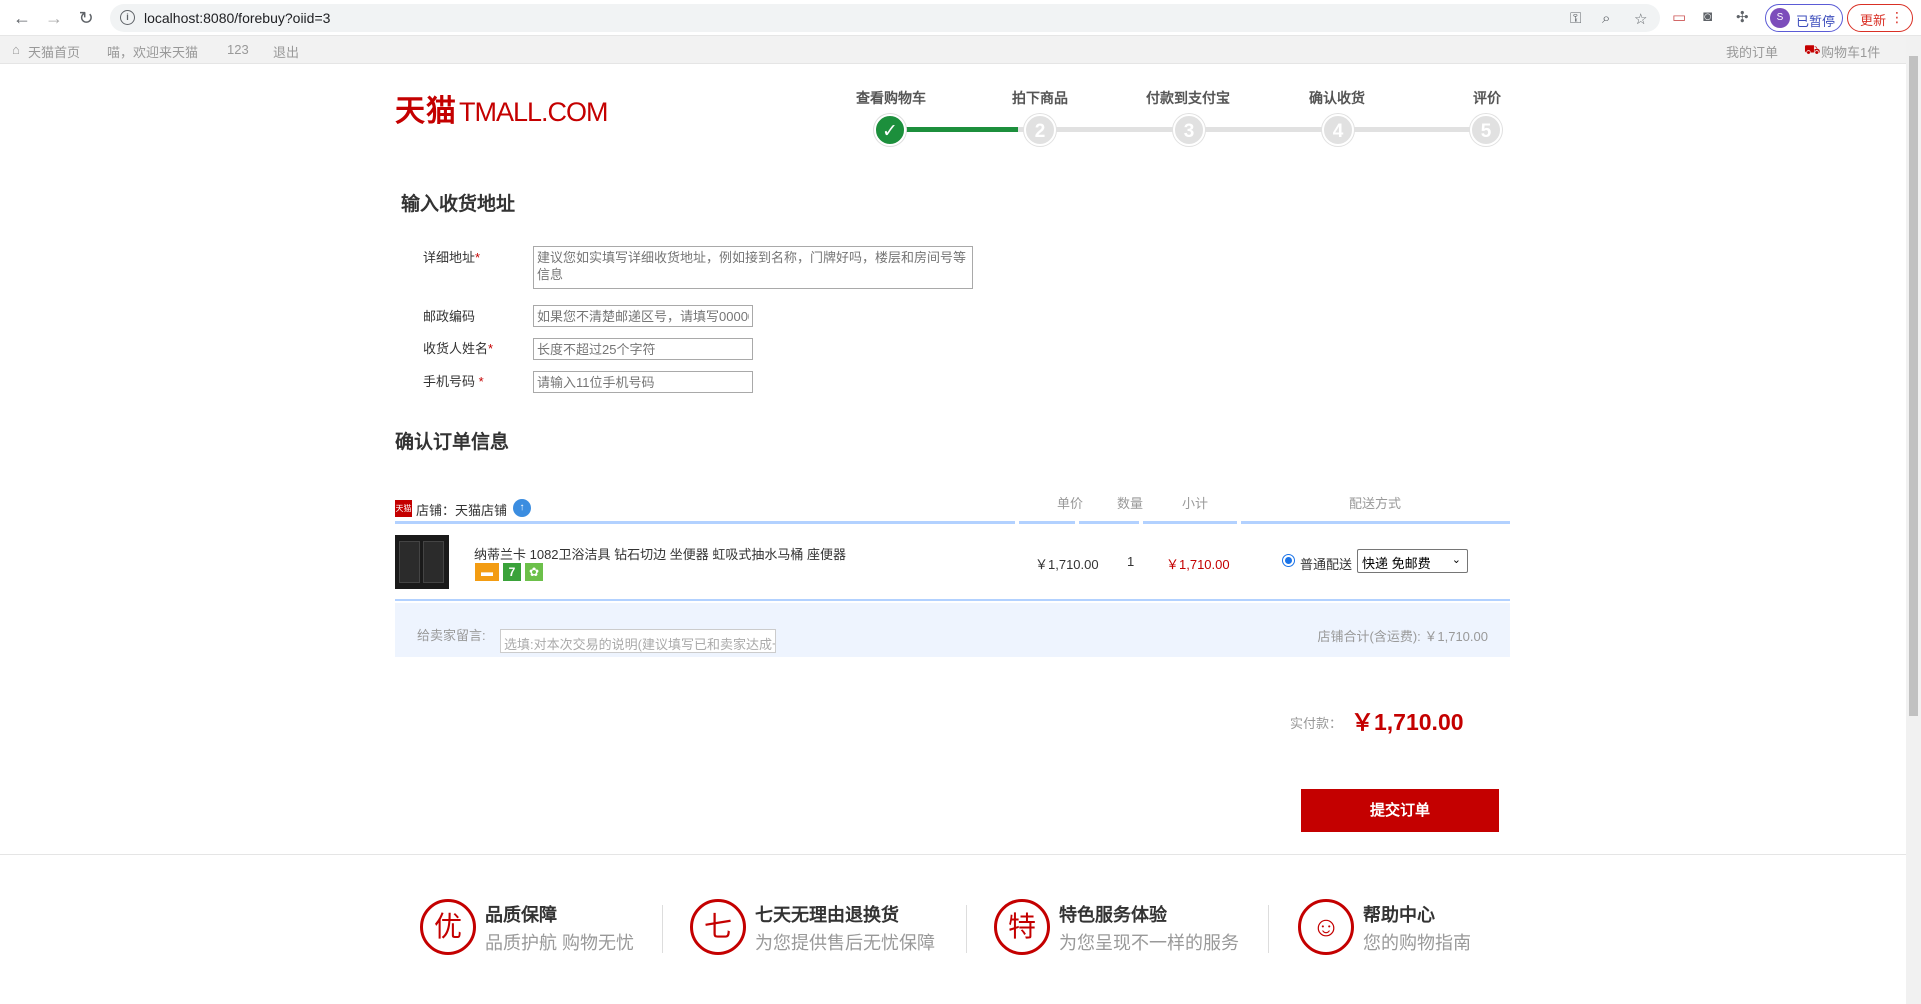 The height and width of the screenshot is (1004, 1921). What do you see at coordinates (660, 553) in the screenshot?
I see `product-name-link: 纳蒂兰卡 1082卫浴洁具 钻石切边 坐便器 虹吸式抽水马桶 座便器` at bounding box center [660, 553].